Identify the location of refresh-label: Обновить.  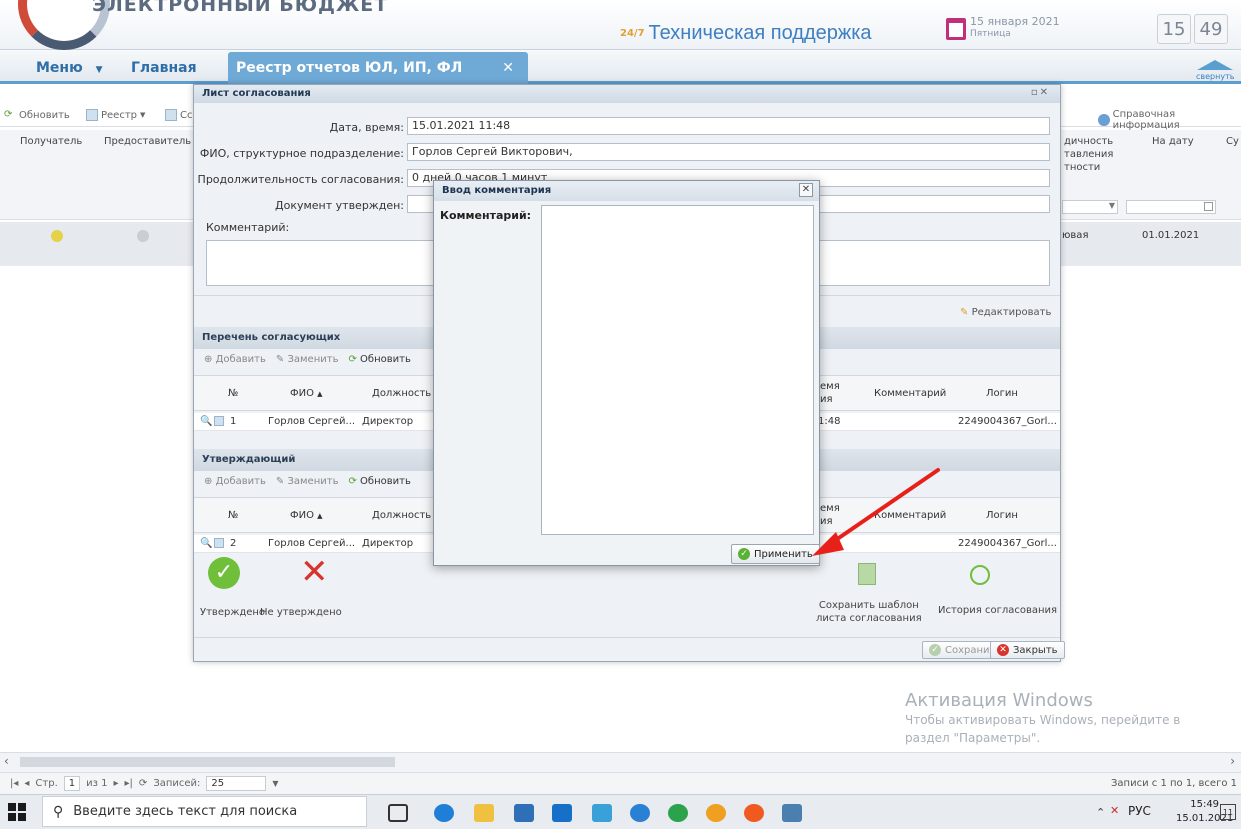
(385, 481).